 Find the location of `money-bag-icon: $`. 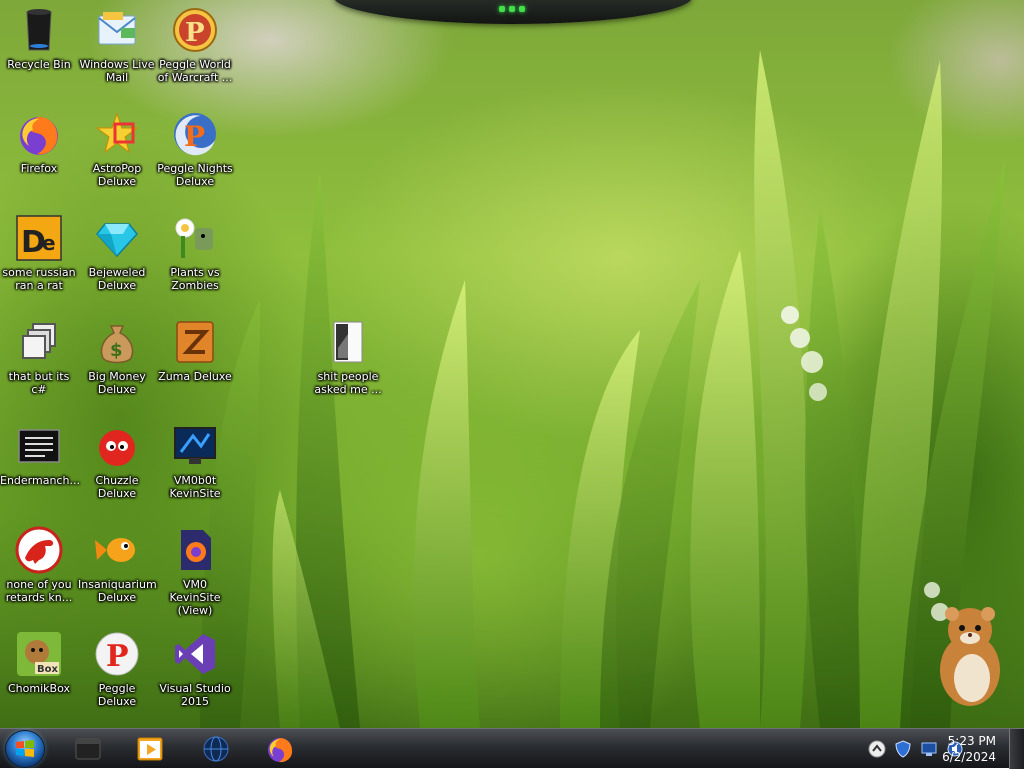

money-bag-icon: $ is located at coordinates (117, 342).